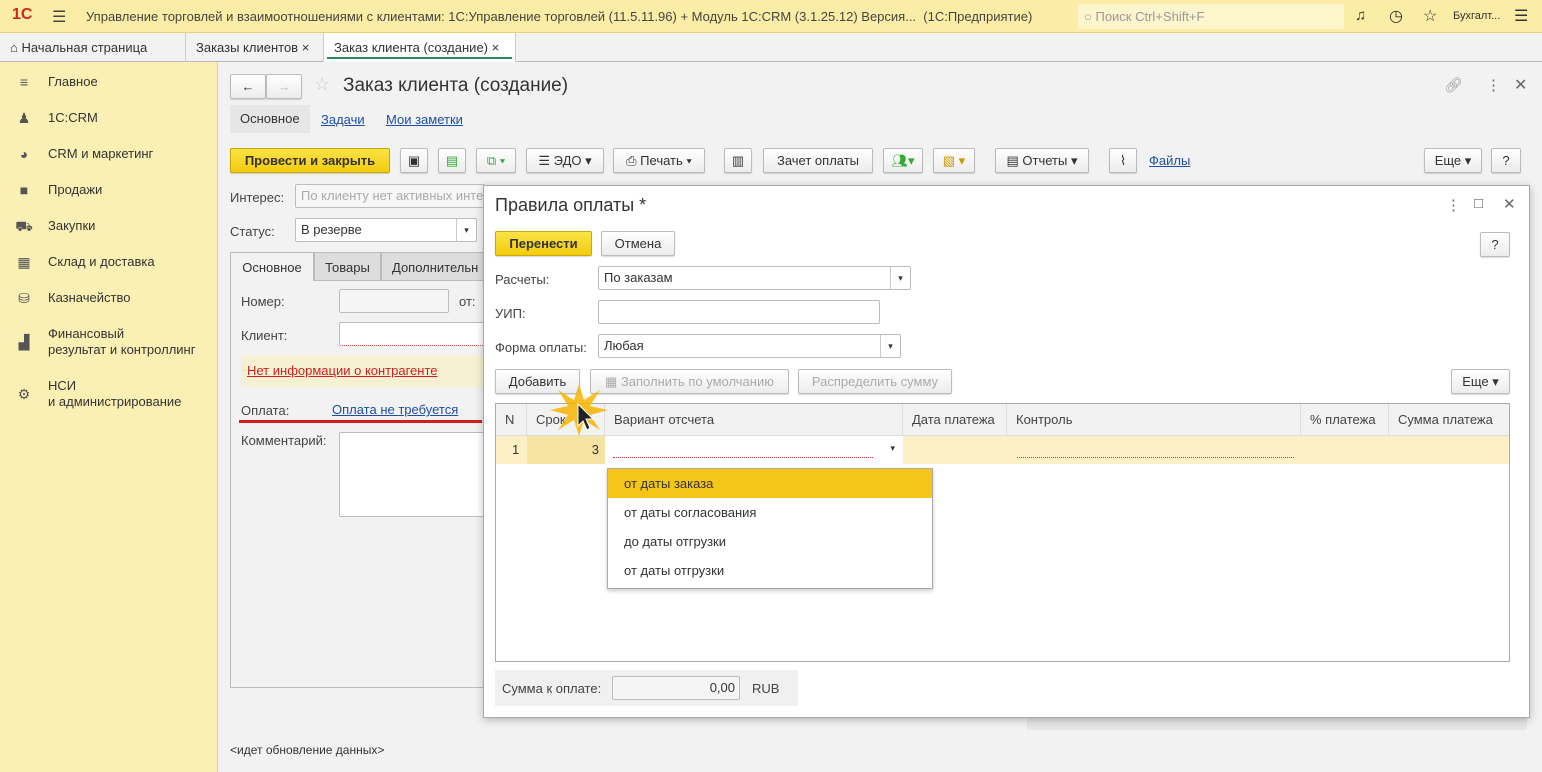  What do you see at coordinates (770, 483) in the screenshot?
I see `option-order-date: от даты заказа` at bounding box center [770, 483].